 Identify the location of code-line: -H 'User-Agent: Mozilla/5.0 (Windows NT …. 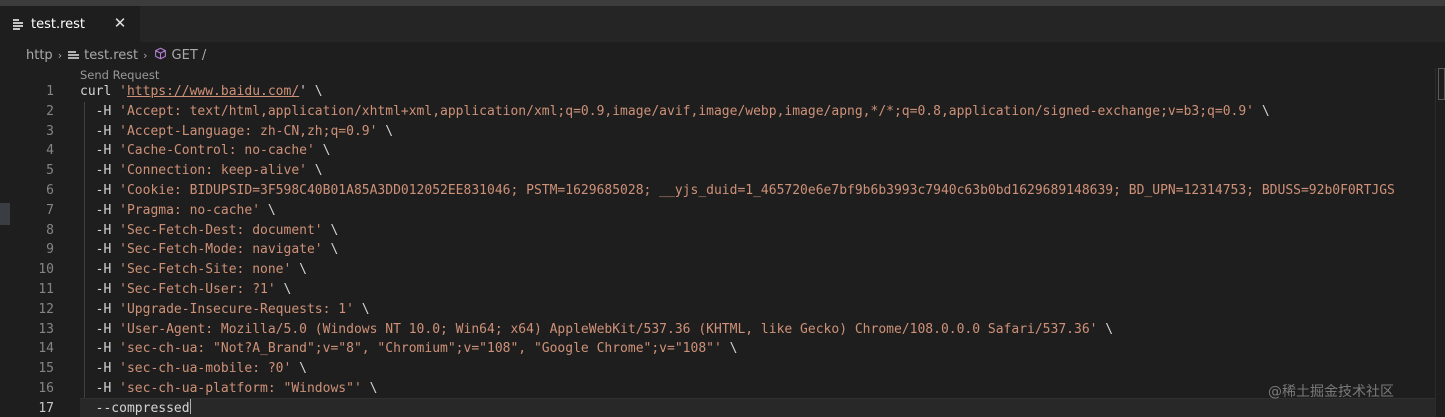
(757, 330).